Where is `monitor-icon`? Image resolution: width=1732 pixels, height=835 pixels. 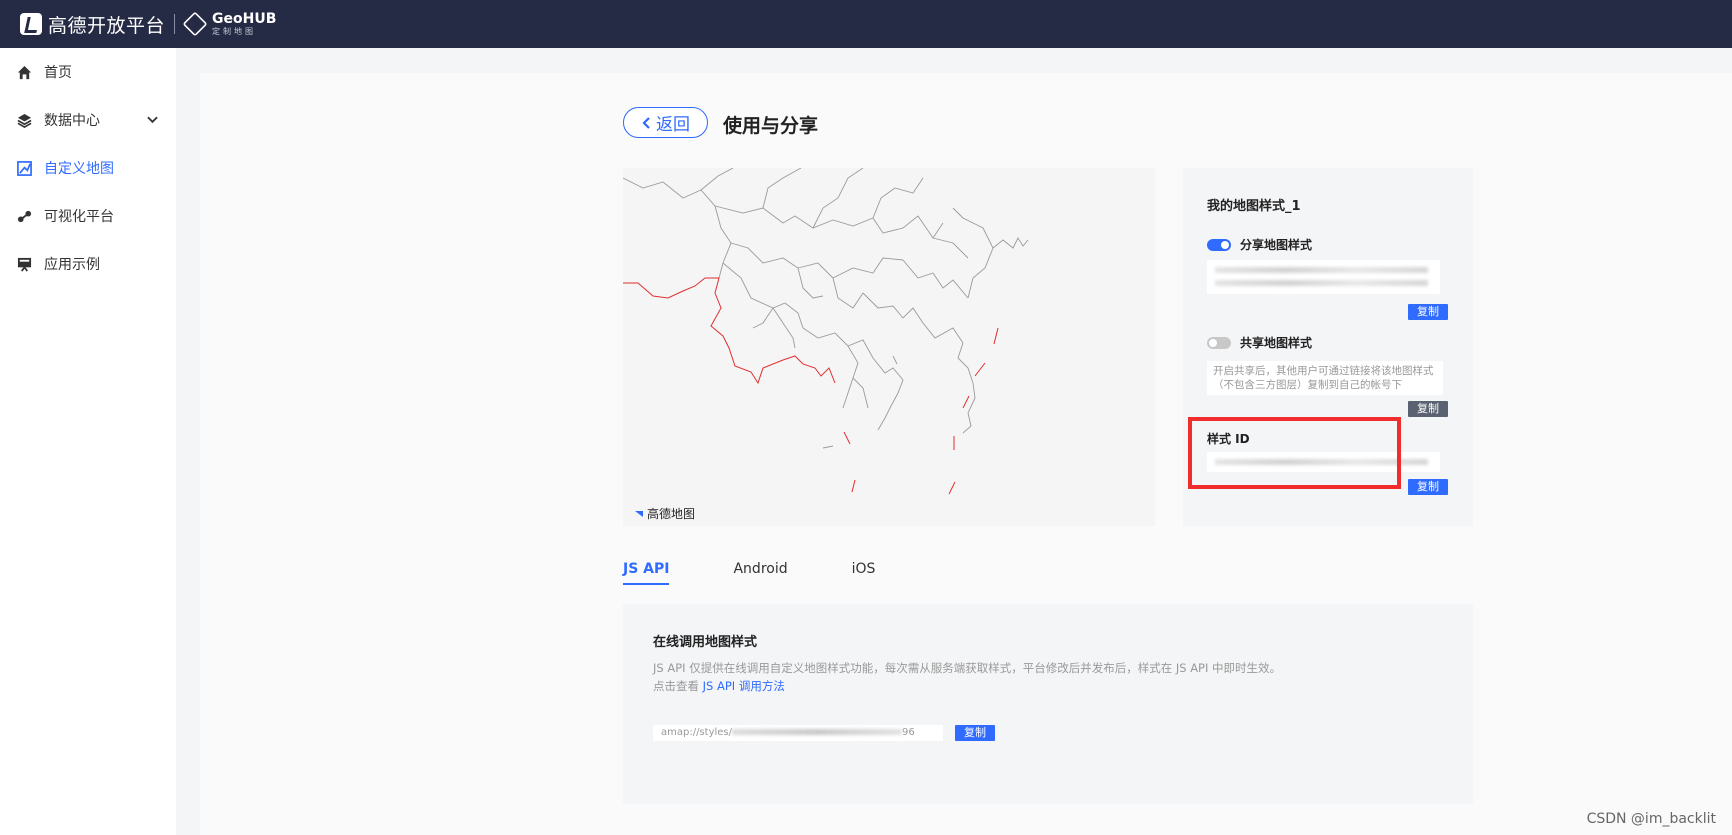
monitor-icon is located at coordinates (24, 264).